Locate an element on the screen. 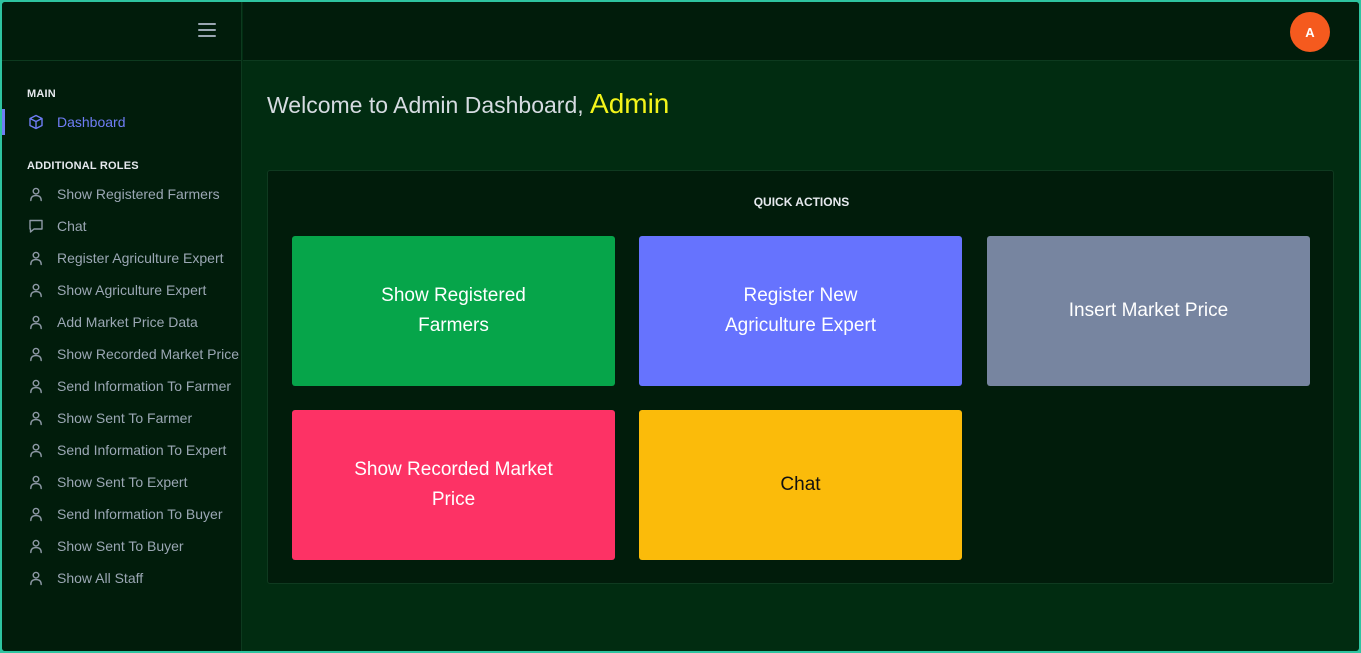 The height and width of the screenshot is (653, 1361). section-title-additional-roles: ADDITIONAL ROLES is located at coordinates (83, 166).